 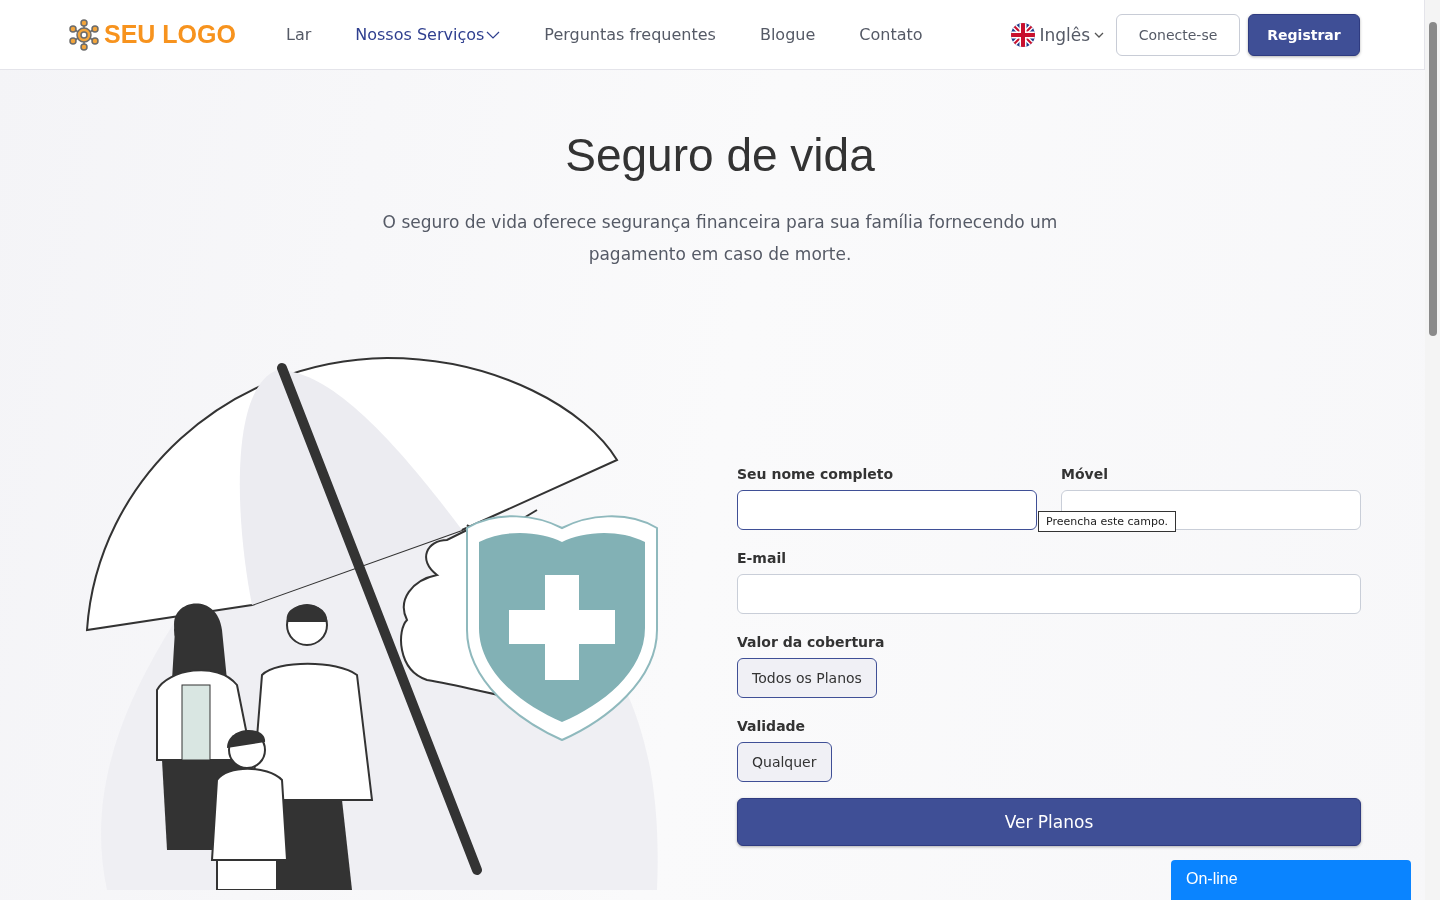 I want to click on input-field, so click(x=887, y=510).